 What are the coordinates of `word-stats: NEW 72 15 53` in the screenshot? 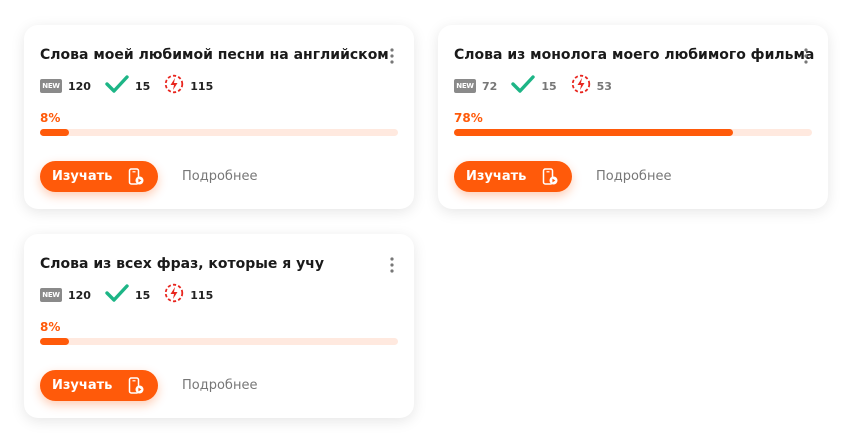 It's located at (540, 86).